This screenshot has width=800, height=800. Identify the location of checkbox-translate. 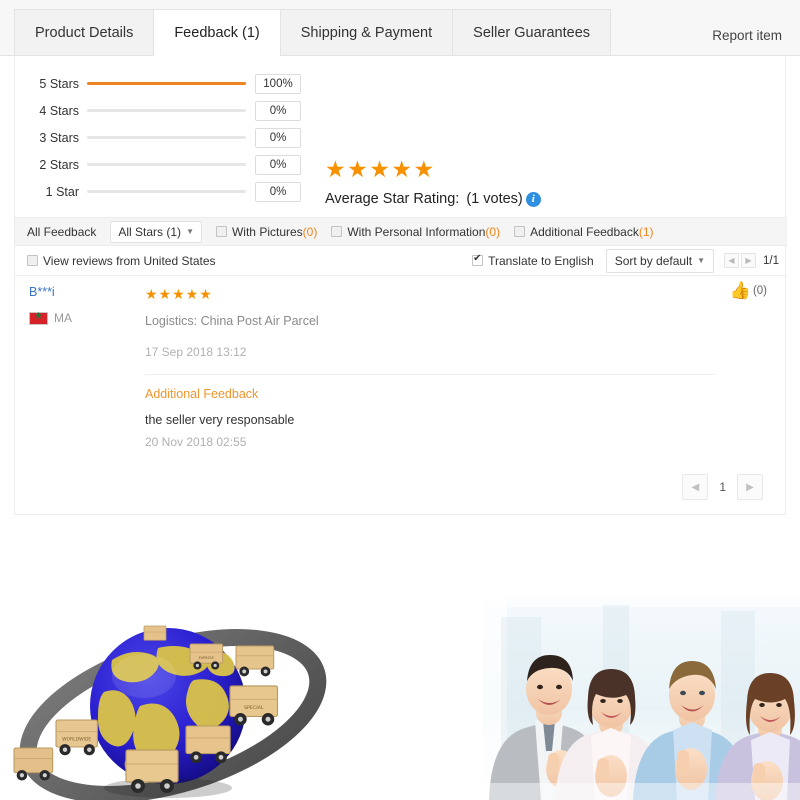
(478, 259).